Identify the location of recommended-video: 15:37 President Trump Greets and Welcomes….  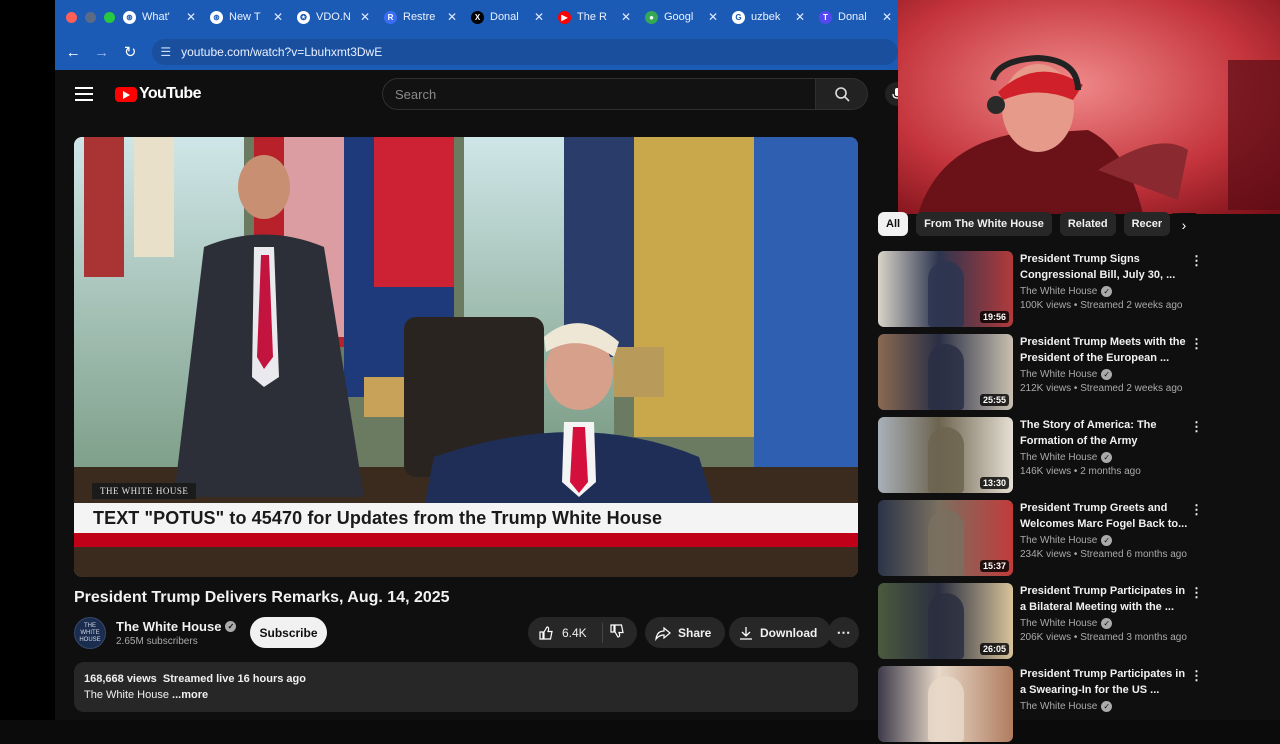
(1043, 539).